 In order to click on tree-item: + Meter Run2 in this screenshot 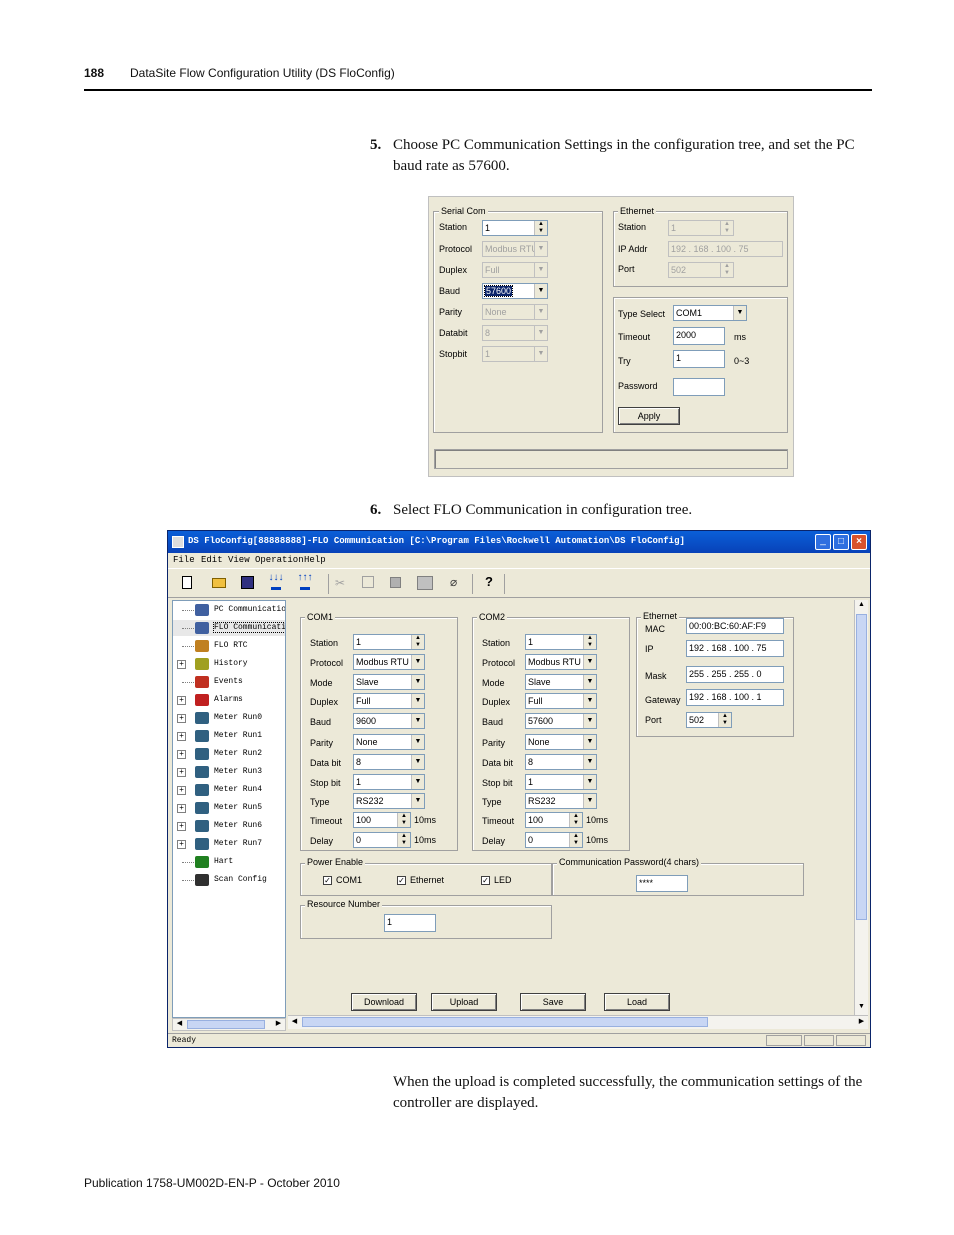, I will do `click(229, 754)`.